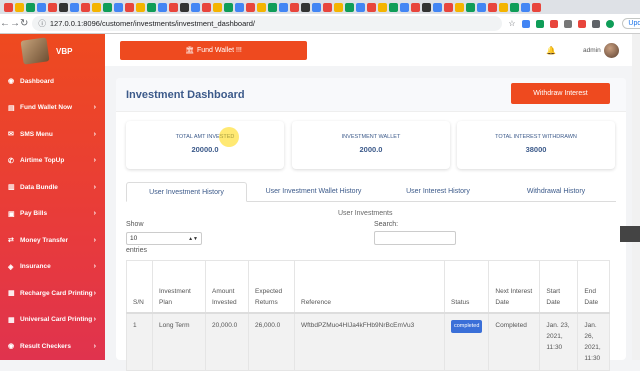  I want to click on sidebar-item: ◉ Dashboard, so click(52, 81).